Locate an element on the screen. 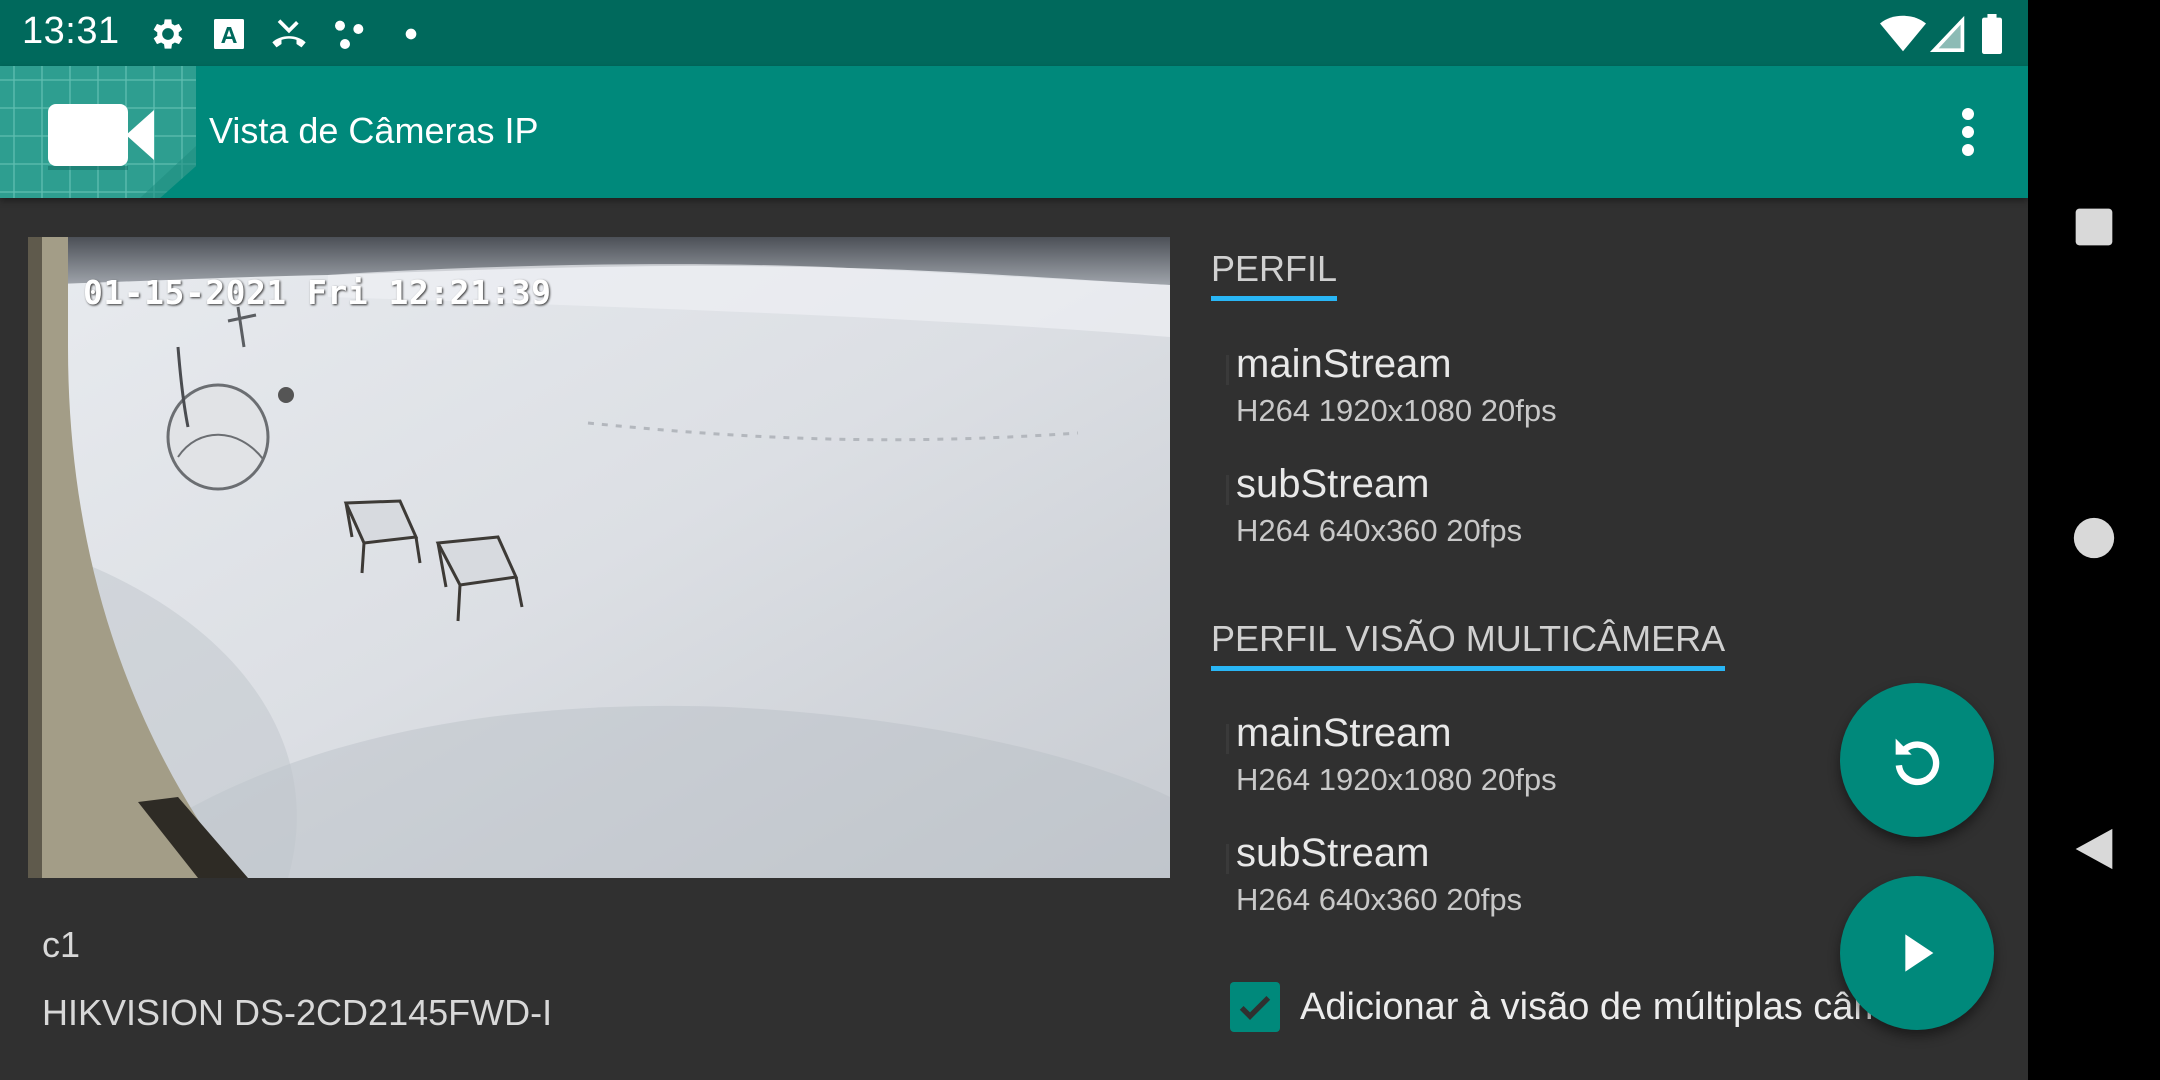 The height and width of the screenshot is (1080, 2160). status-time: 13:31 is located at coordinates (71, 31).